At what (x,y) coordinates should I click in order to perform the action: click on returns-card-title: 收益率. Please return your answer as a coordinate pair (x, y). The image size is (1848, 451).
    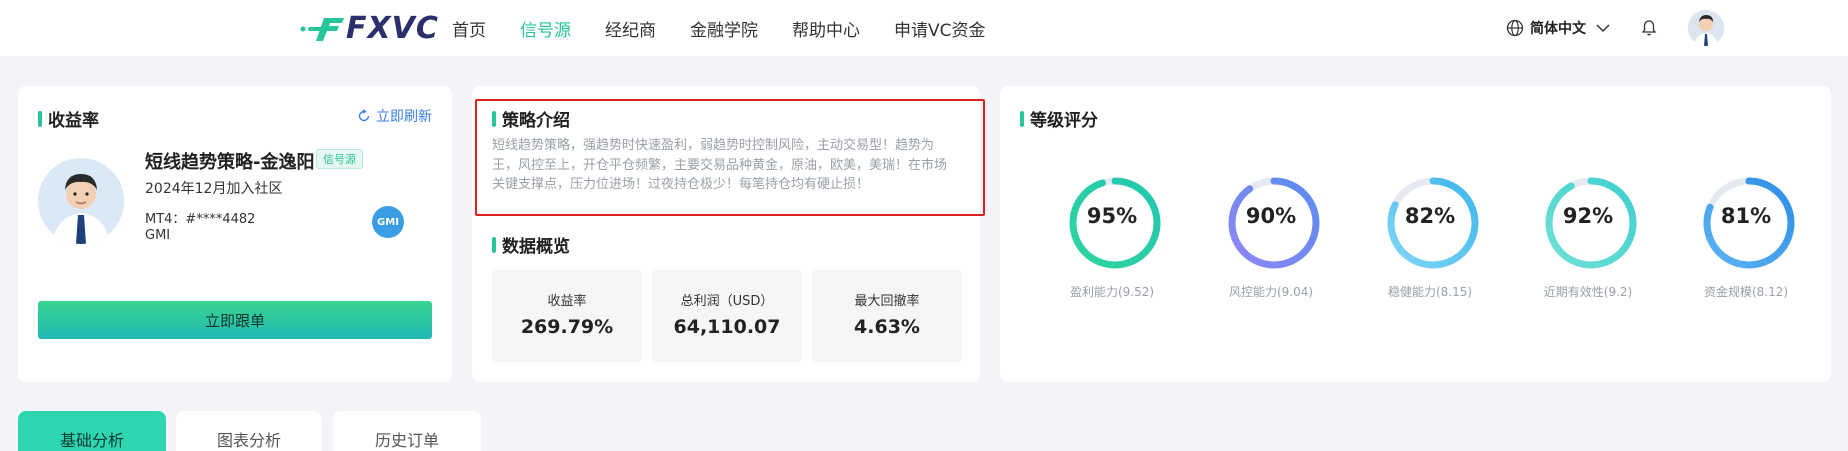
    Looking at the image, I should click on (68, 118).